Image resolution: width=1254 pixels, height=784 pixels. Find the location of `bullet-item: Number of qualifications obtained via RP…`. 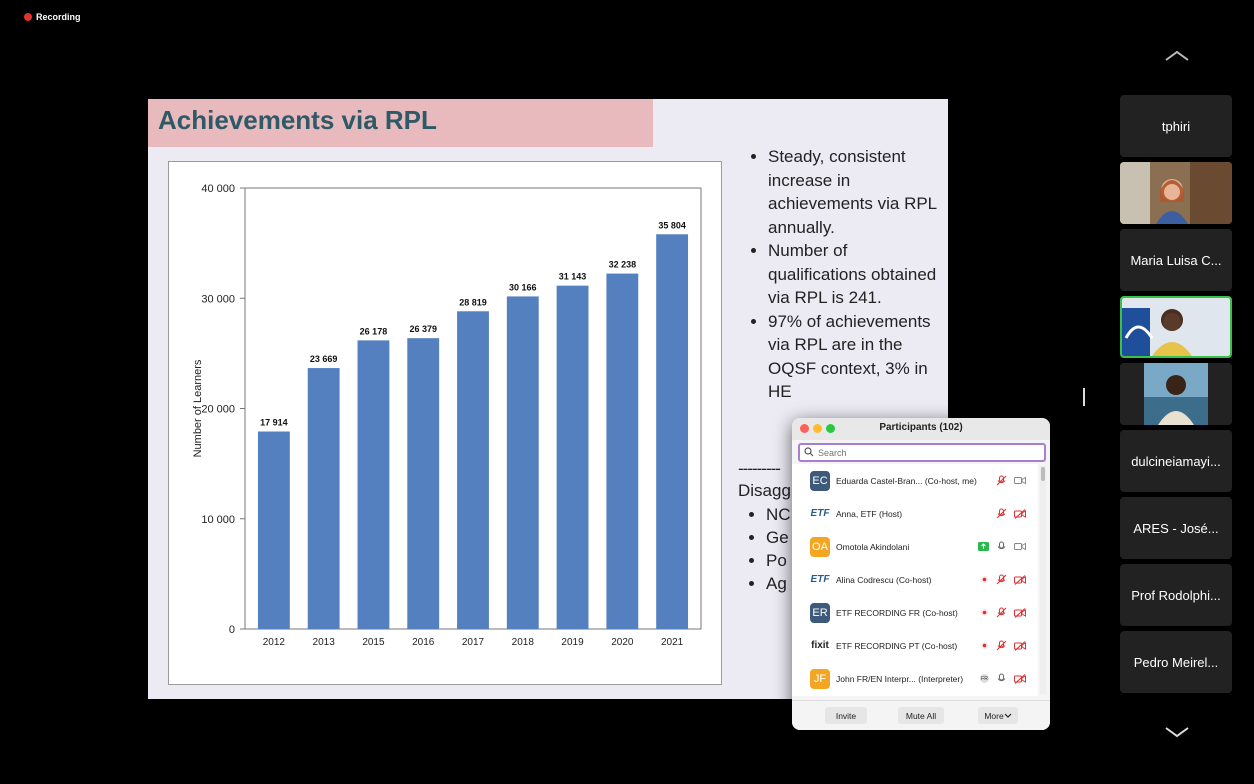

bullet-item: Number of qualifications obtained via RP… is located at coordinates (857, 274).